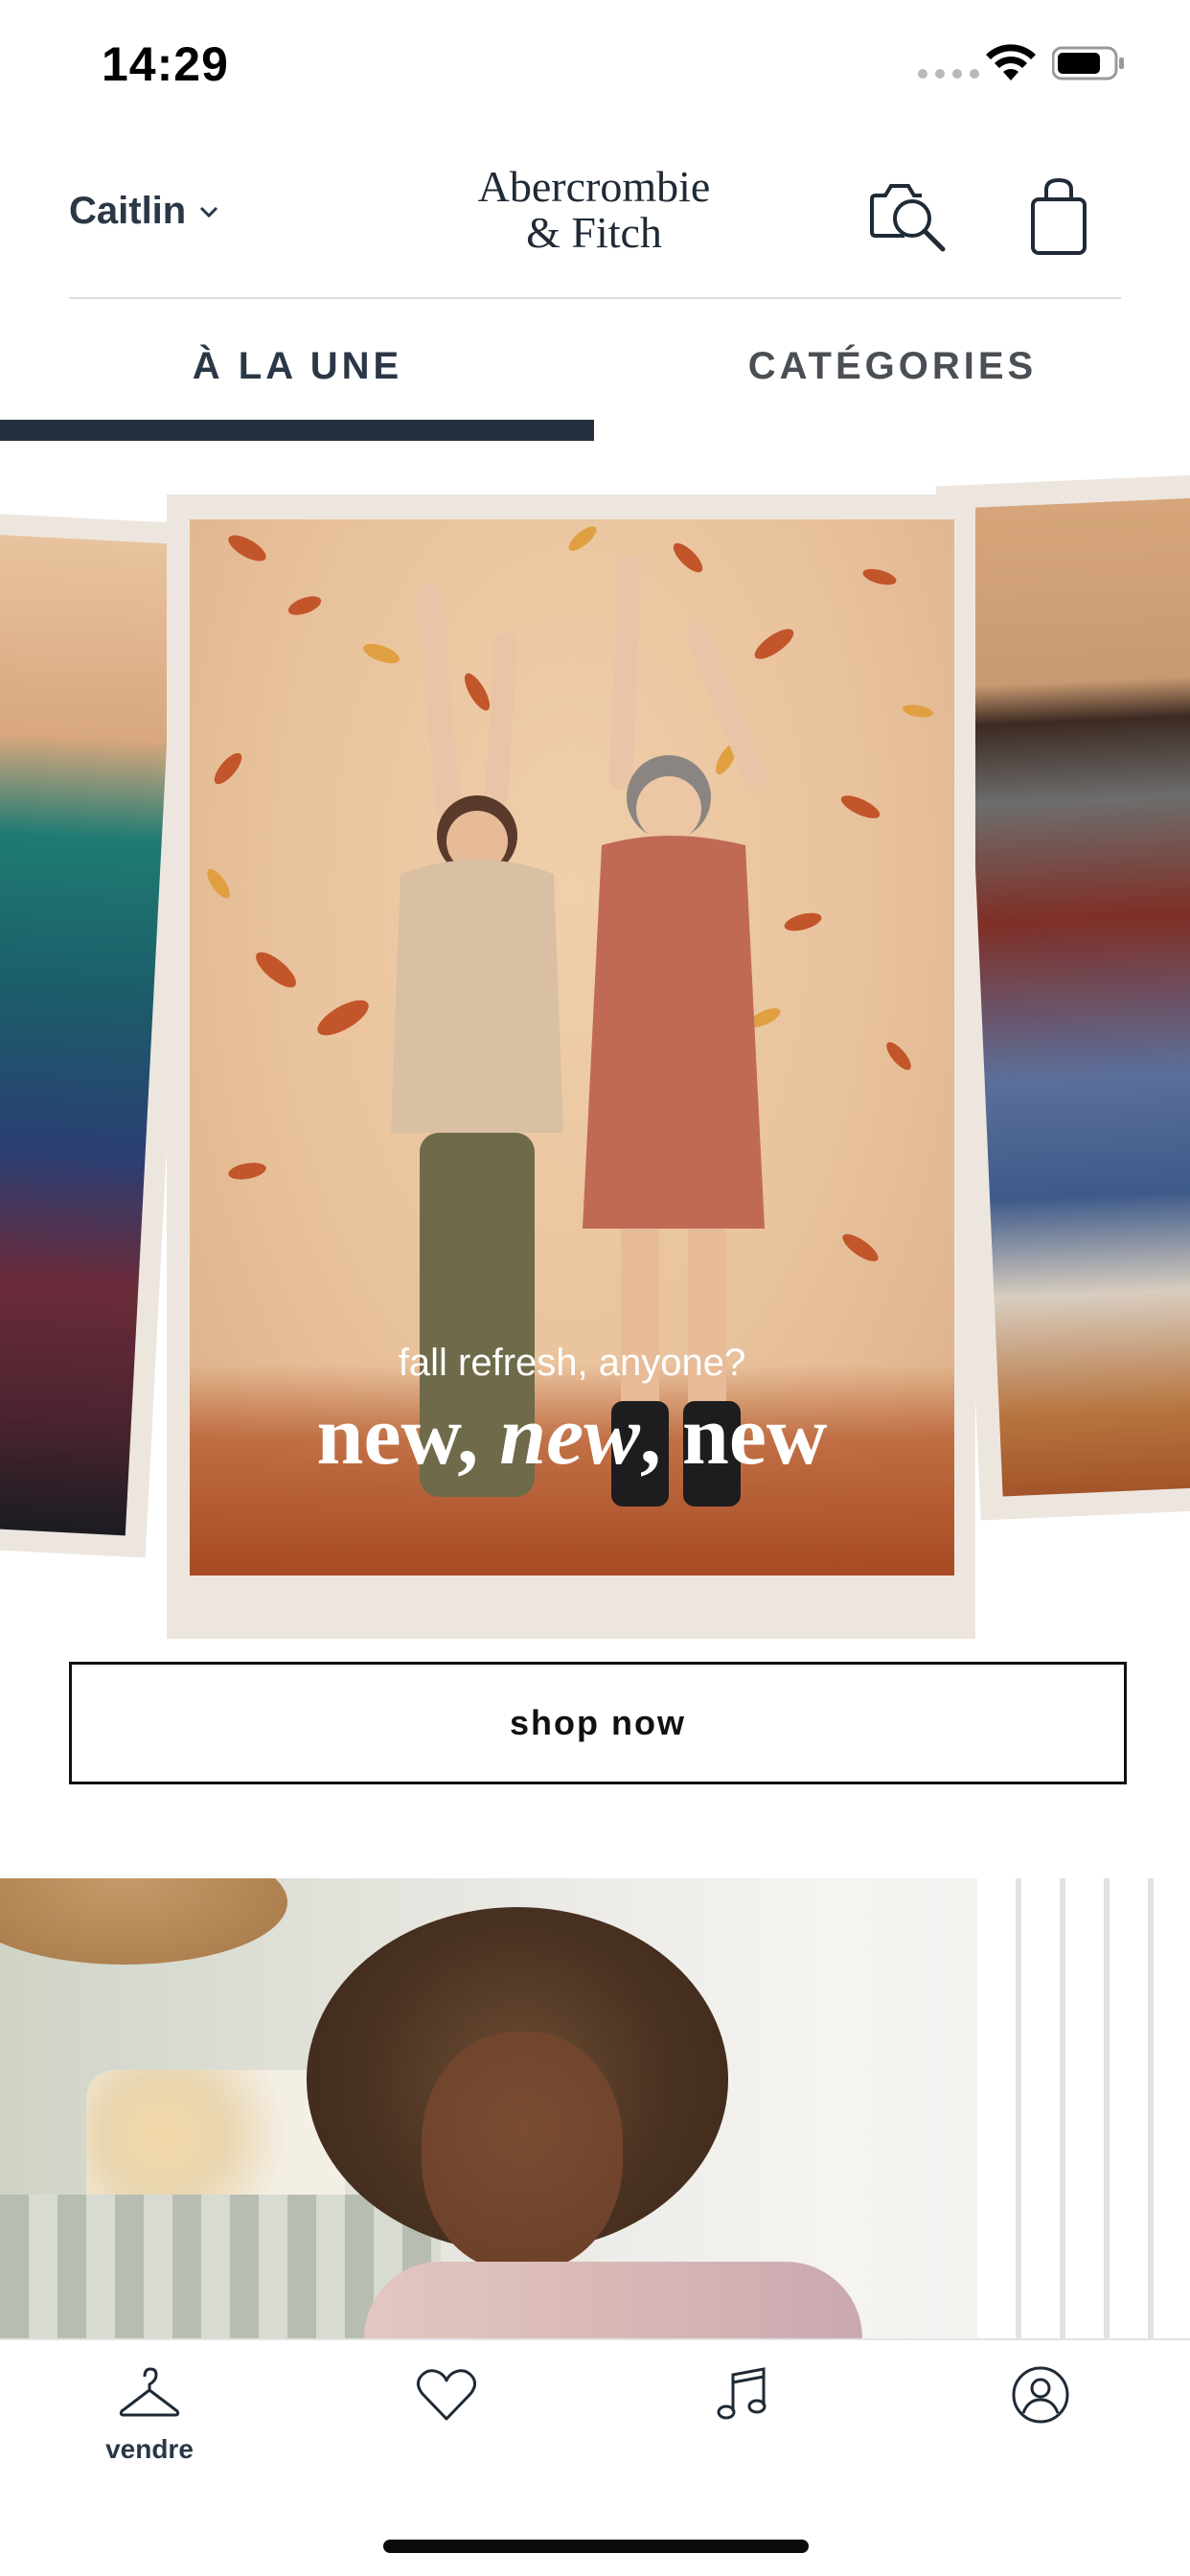 The width and height of the screenshot is (1190, 2576). Describe the element at coordinates (1074, 996) in the screenshot. I see `carousel-image-next` at that location.